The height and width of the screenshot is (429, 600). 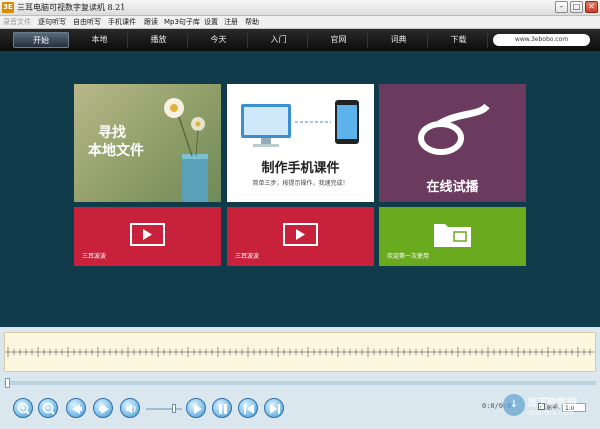 I want to click on seek-bar, so click(x=300, y=383).